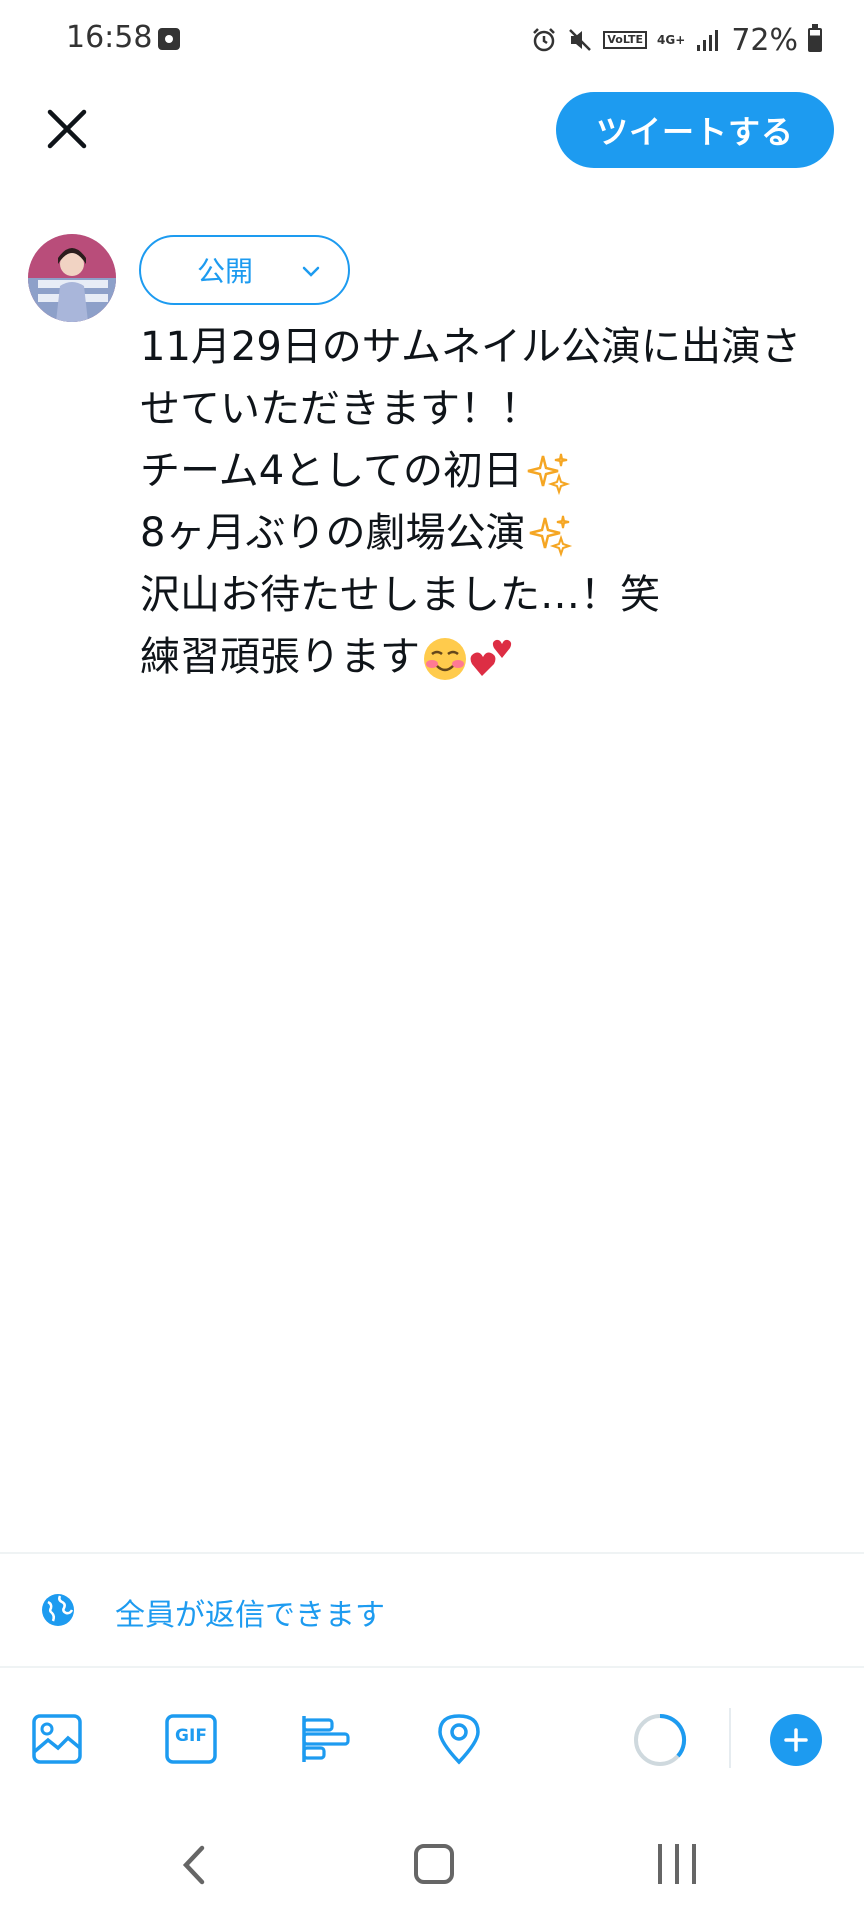 This screenshot has height=1920, width=864. What do you see at coordinates (432, 1610) in the screenshot?
I see `reply-setting: 全員が返信できます` at bounding box center [432, 1610].